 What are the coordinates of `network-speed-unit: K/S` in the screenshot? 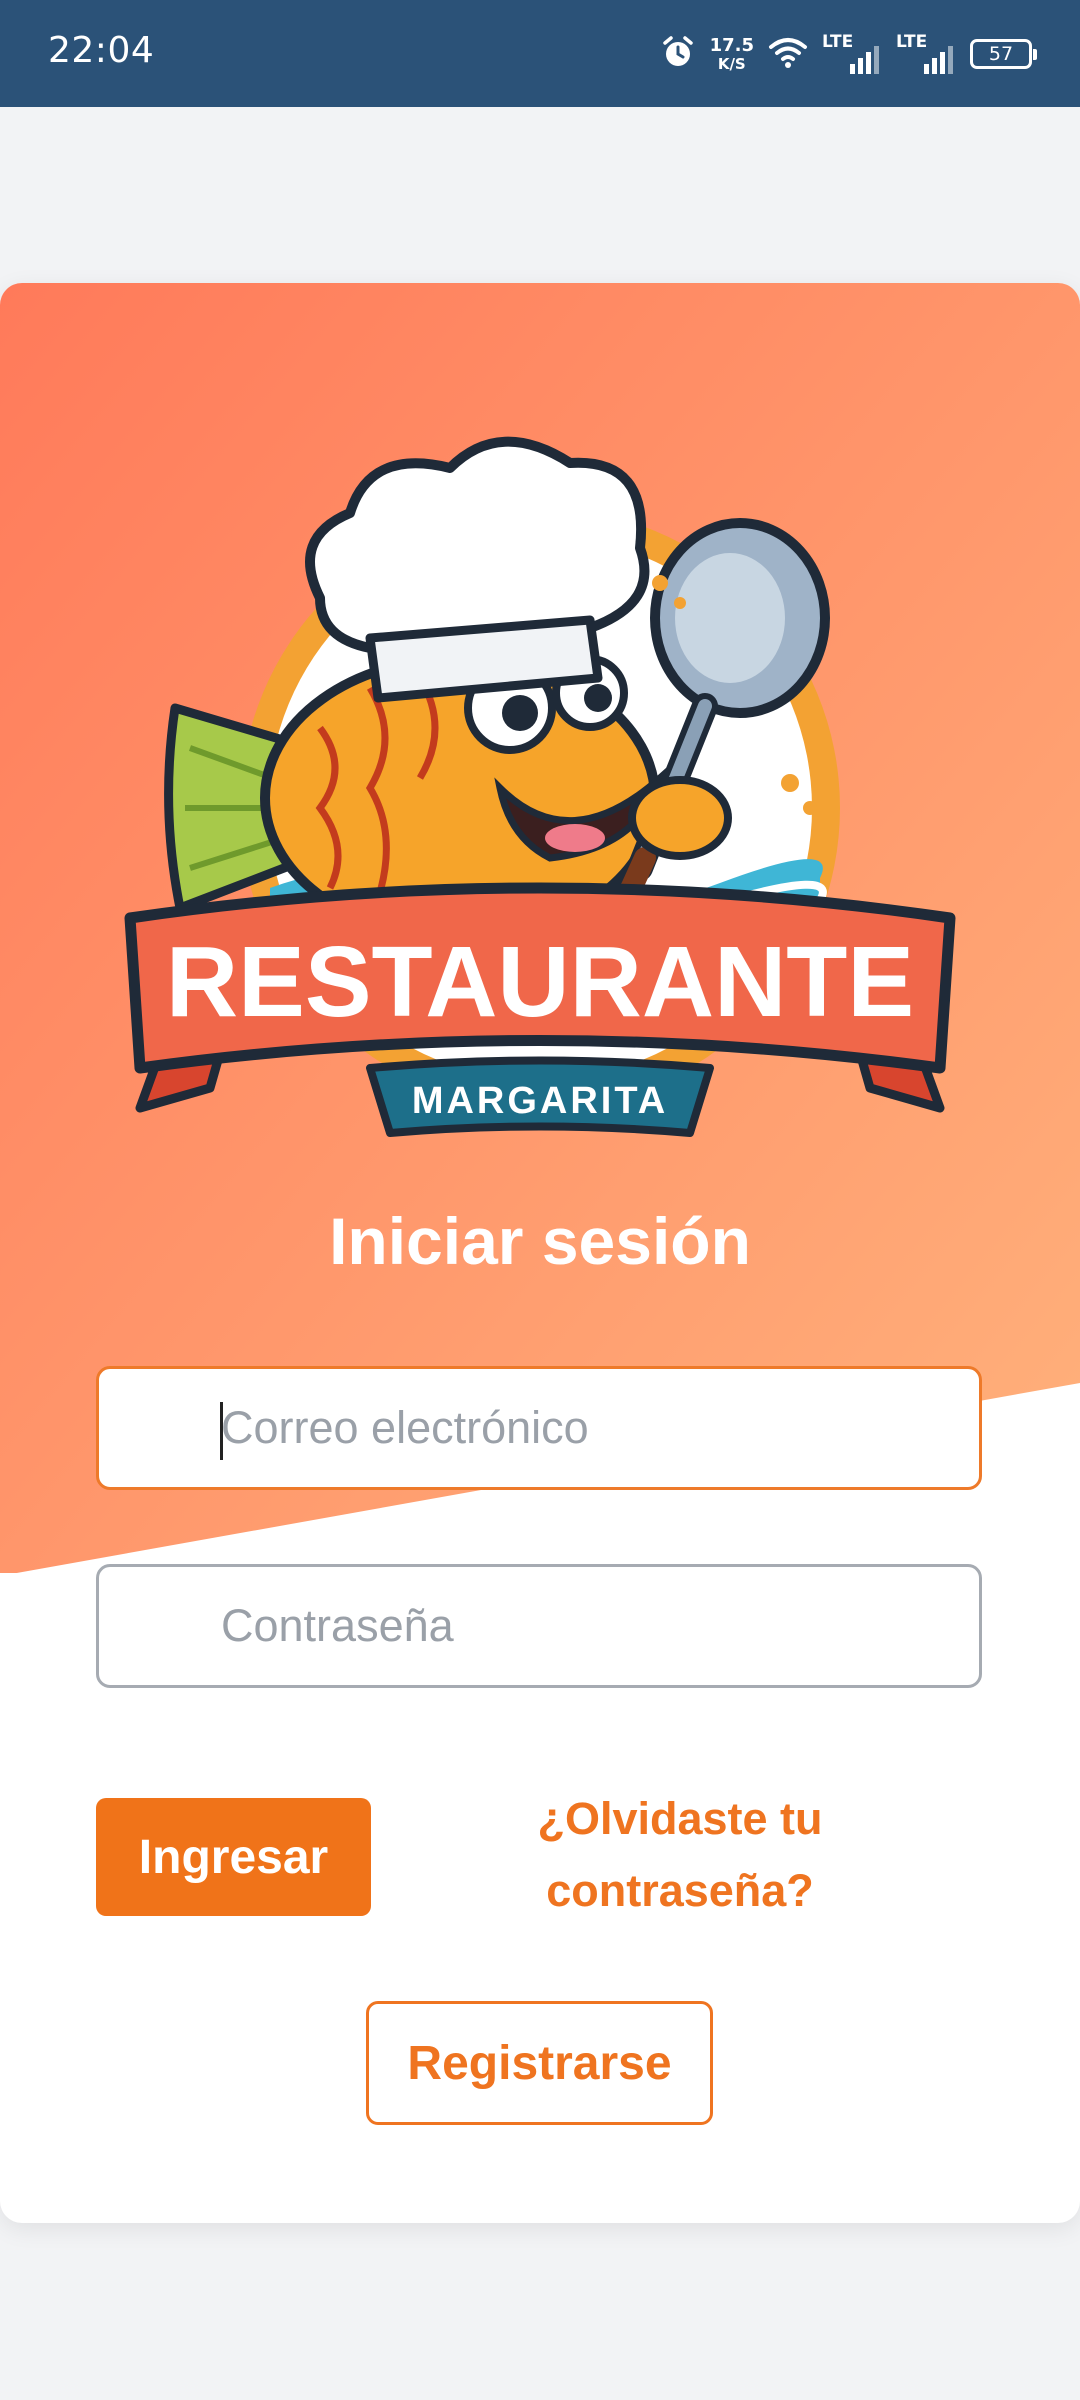 It's located at (731, 63).